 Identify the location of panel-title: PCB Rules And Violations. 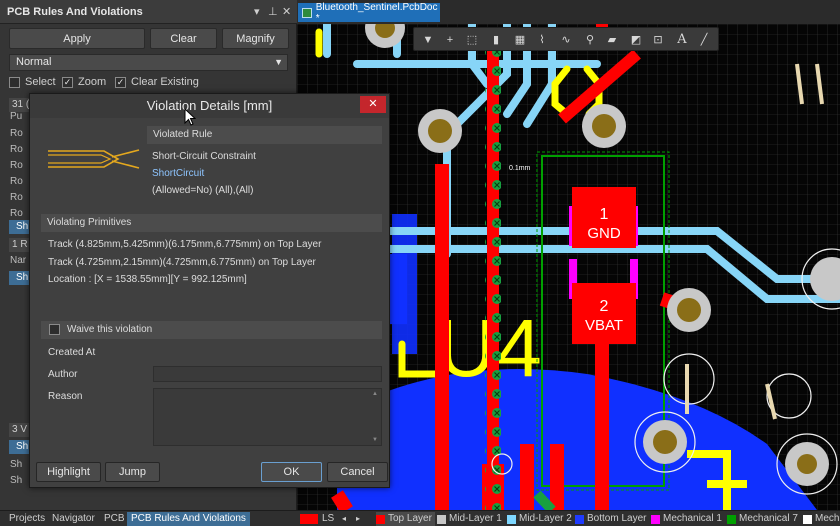
(75, 12).